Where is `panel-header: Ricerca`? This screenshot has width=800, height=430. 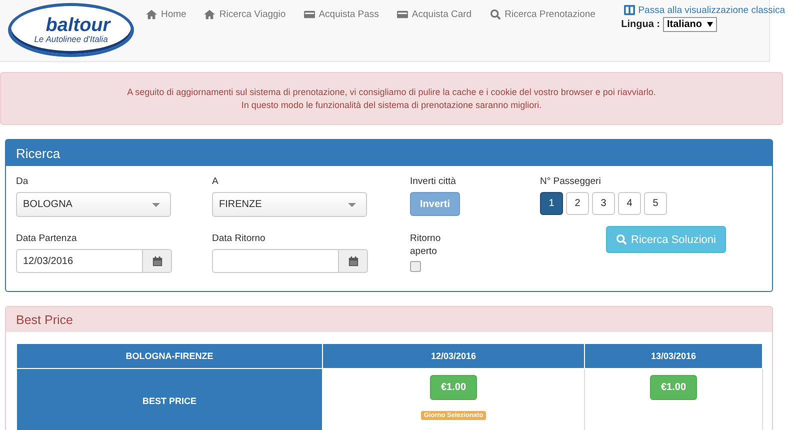
panel-header: Ricerca is located at coordinates (389, 153).